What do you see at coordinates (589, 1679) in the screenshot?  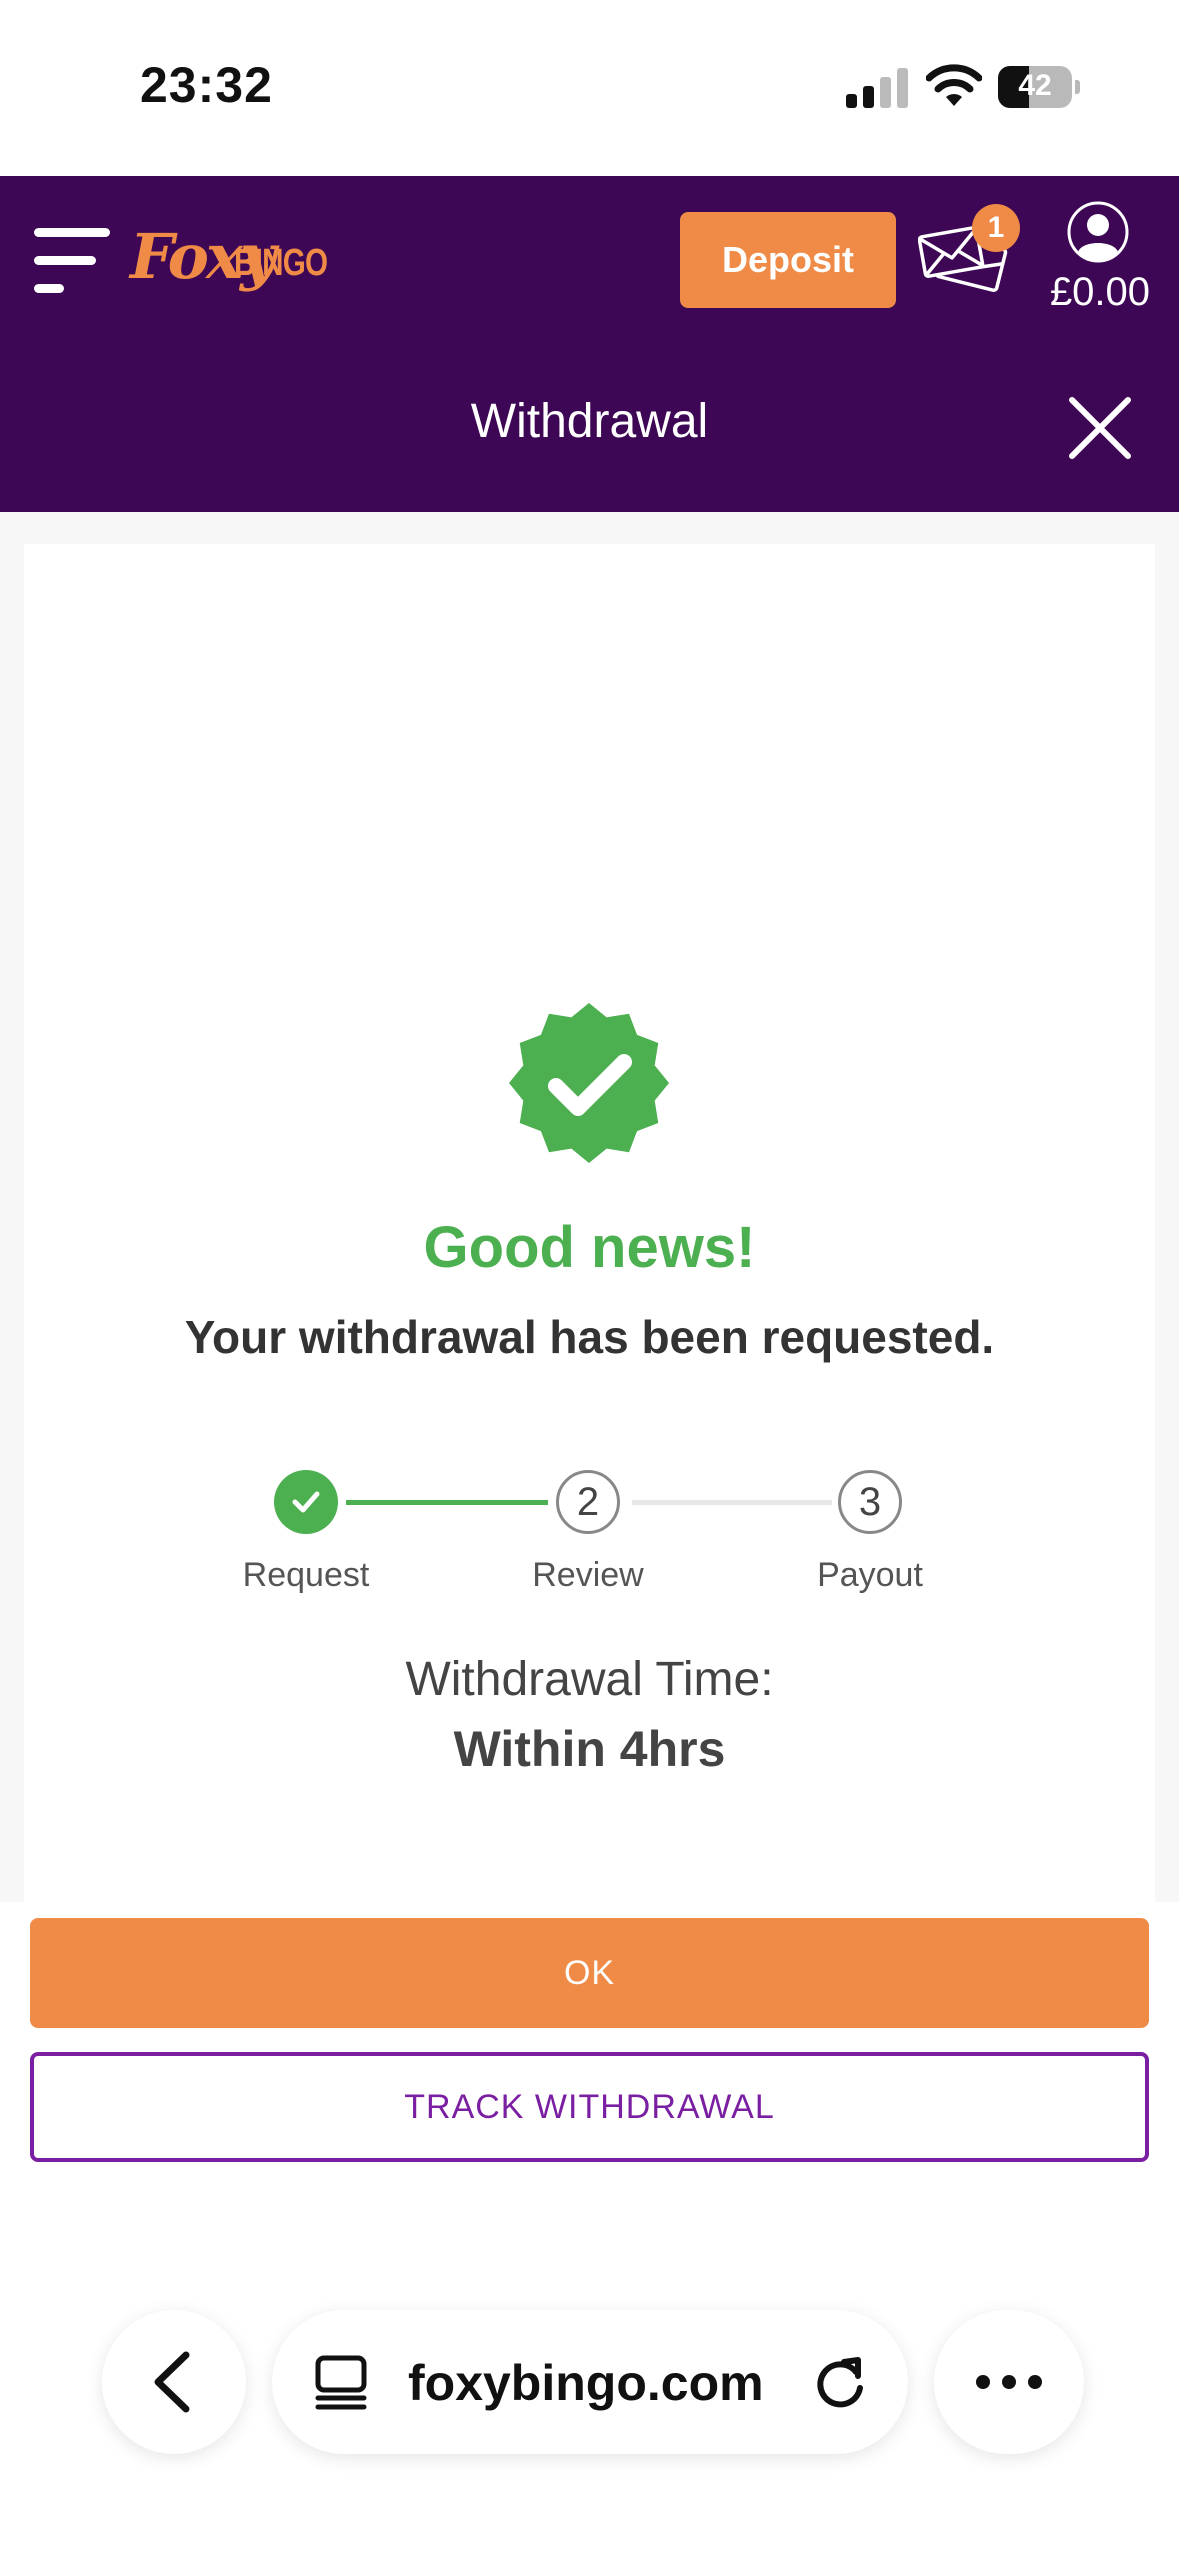 I see `withdrawal-time-label: Withdrawal Time:` at bounding box center [589, 1679].